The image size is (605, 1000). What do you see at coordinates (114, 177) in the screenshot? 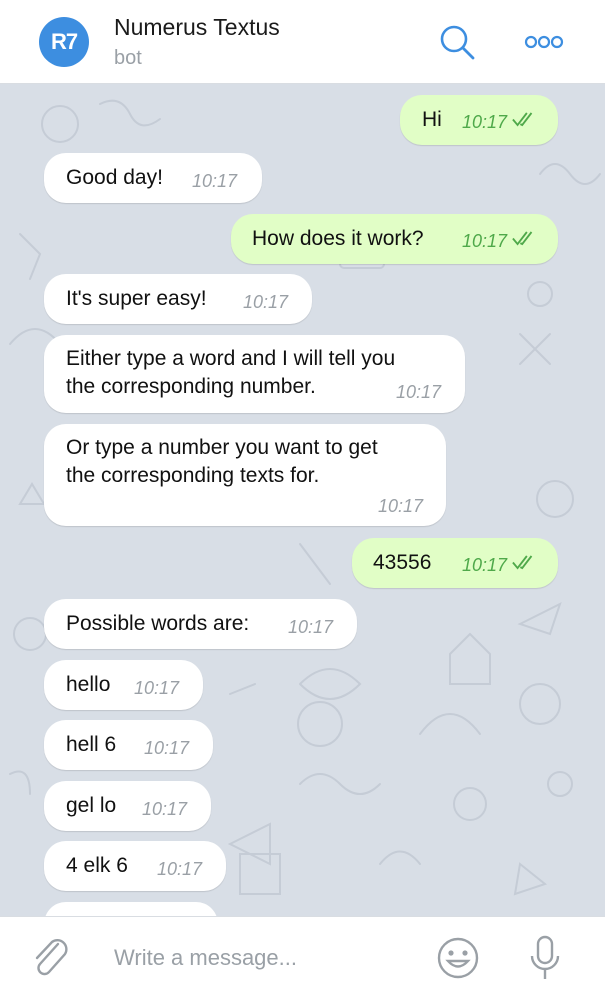
I see `message-text: Good day!` at bounding box center [114, 177].